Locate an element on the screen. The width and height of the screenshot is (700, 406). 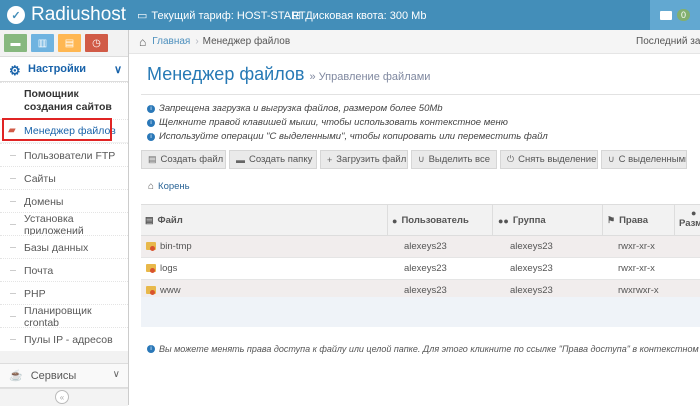
column-header-group: ●● Группа is located at coordinates (522, 220).